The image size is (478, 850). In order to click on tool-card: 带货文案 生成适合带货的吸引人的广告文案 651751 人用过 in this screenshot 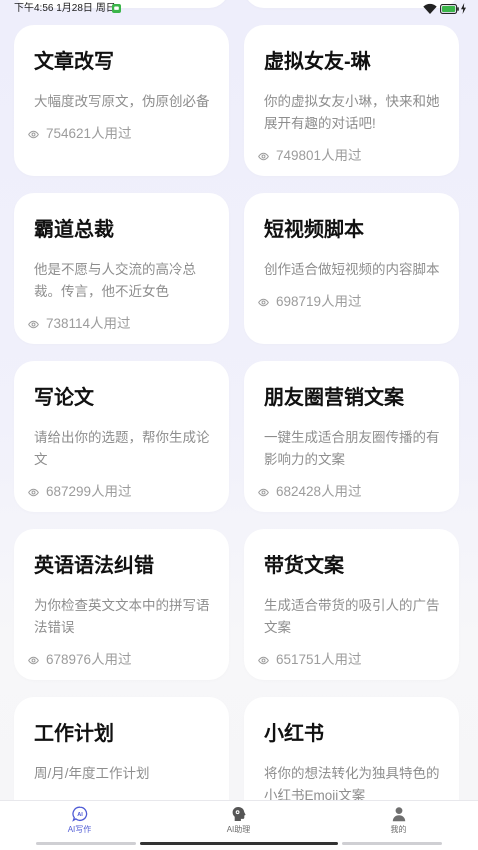, I will do `click(351, 604)`.